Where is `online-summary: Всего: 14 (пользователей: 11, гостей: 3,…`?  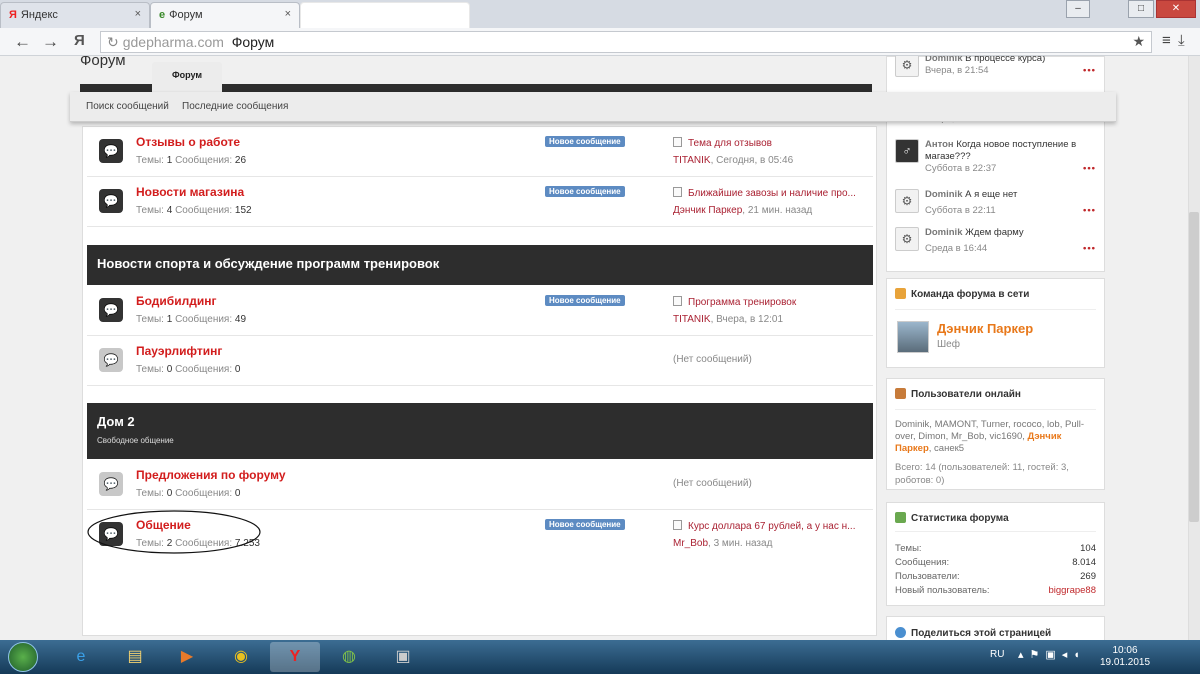 online-summary: Всего: 14 (пользователей: 11, гостей: 3,… is located at coordinates (982, 474).